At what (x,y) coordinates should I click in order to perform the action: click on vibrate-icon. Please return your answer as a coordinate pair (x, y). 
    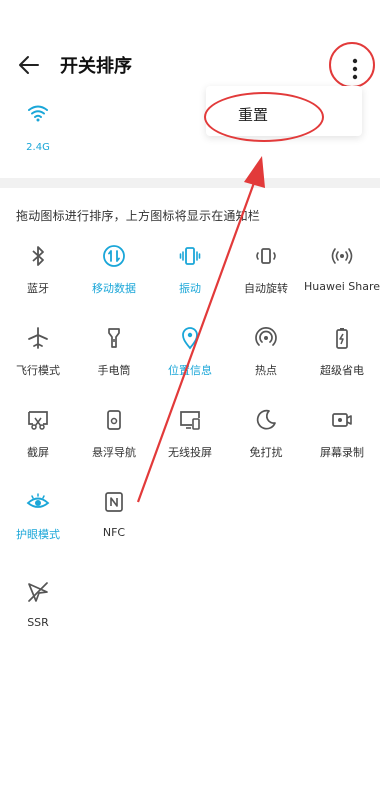
    Looking at the image, I should click on (190, 256).